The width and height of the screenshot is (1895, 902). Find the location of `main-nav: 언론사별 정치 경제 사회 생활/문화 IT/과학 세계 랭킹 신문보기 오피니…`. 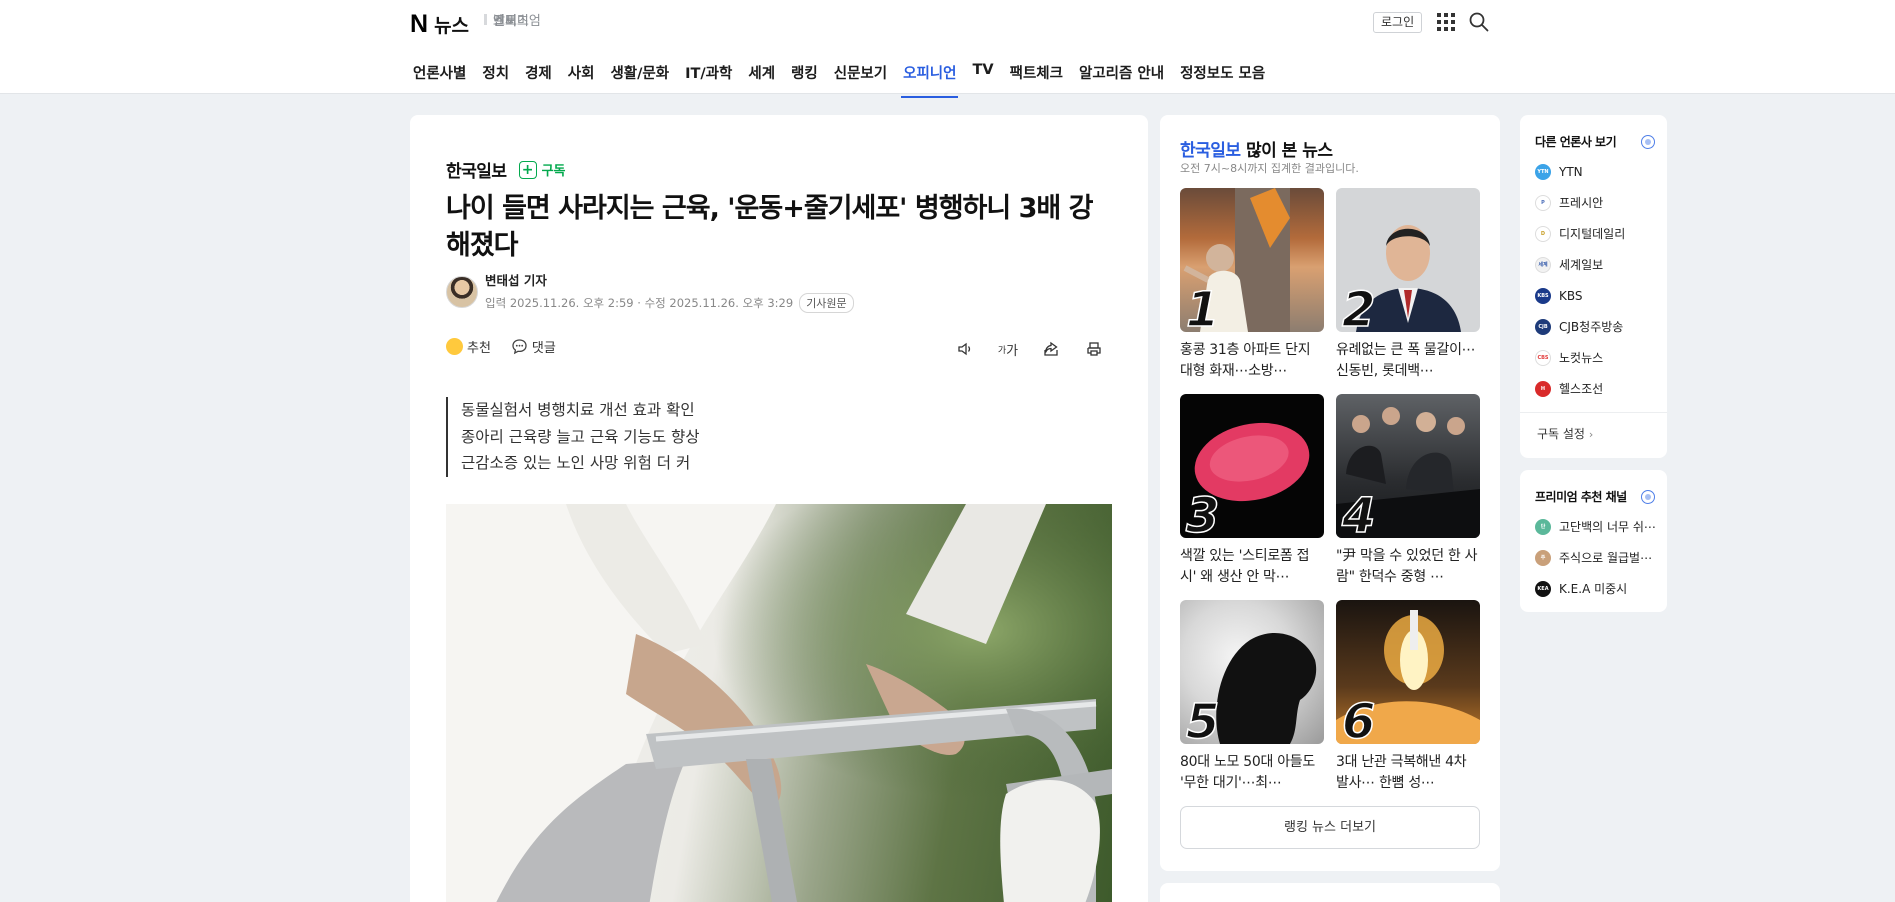

main-nav: 언론사별 정치 경제 사회 생활/문화 IT/과학 세계 랭킹 신문보기 오피니… is located at coordinates (839, 75).